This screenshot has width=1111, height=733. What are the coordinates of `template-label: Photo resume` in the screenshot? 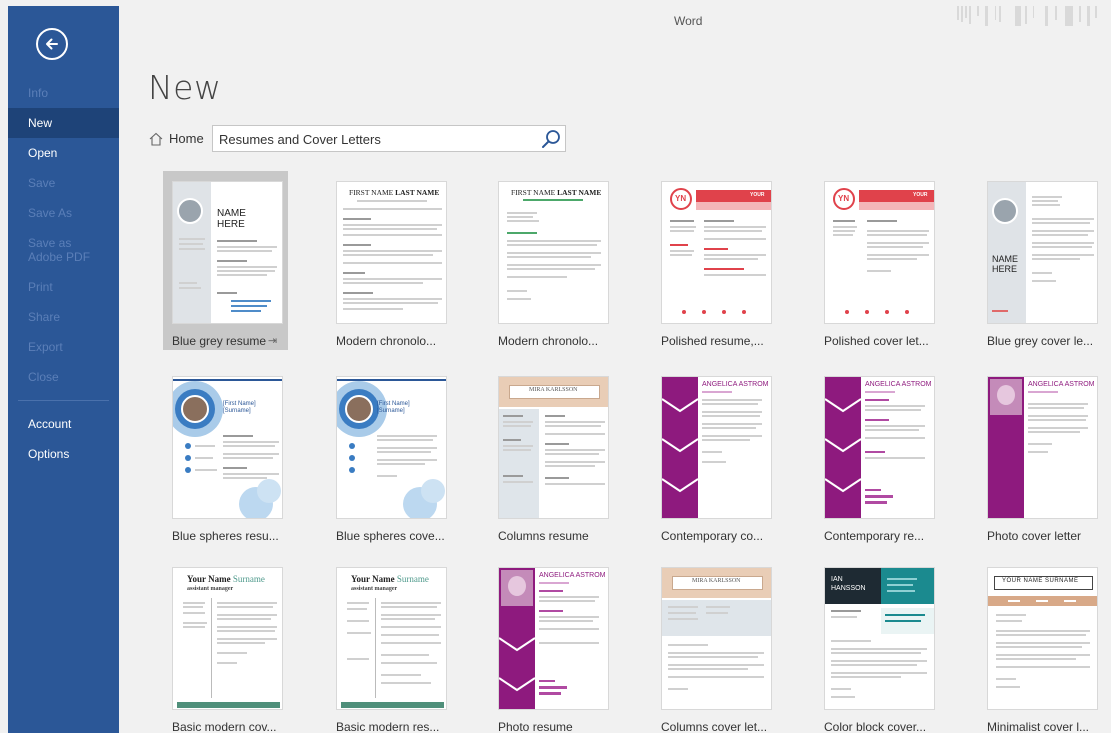 It's located at (535, 726).